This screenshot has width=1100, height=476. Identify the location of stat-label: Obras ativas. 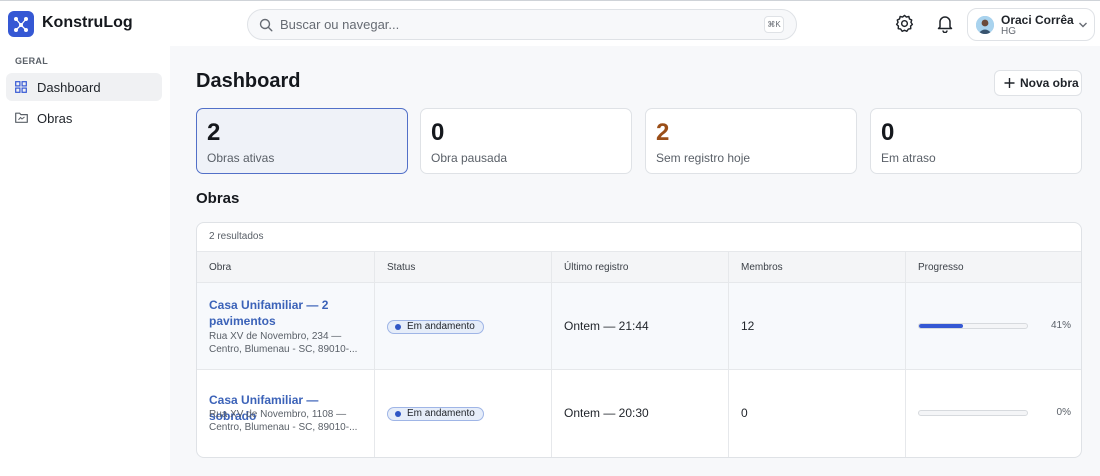
(241, 158).